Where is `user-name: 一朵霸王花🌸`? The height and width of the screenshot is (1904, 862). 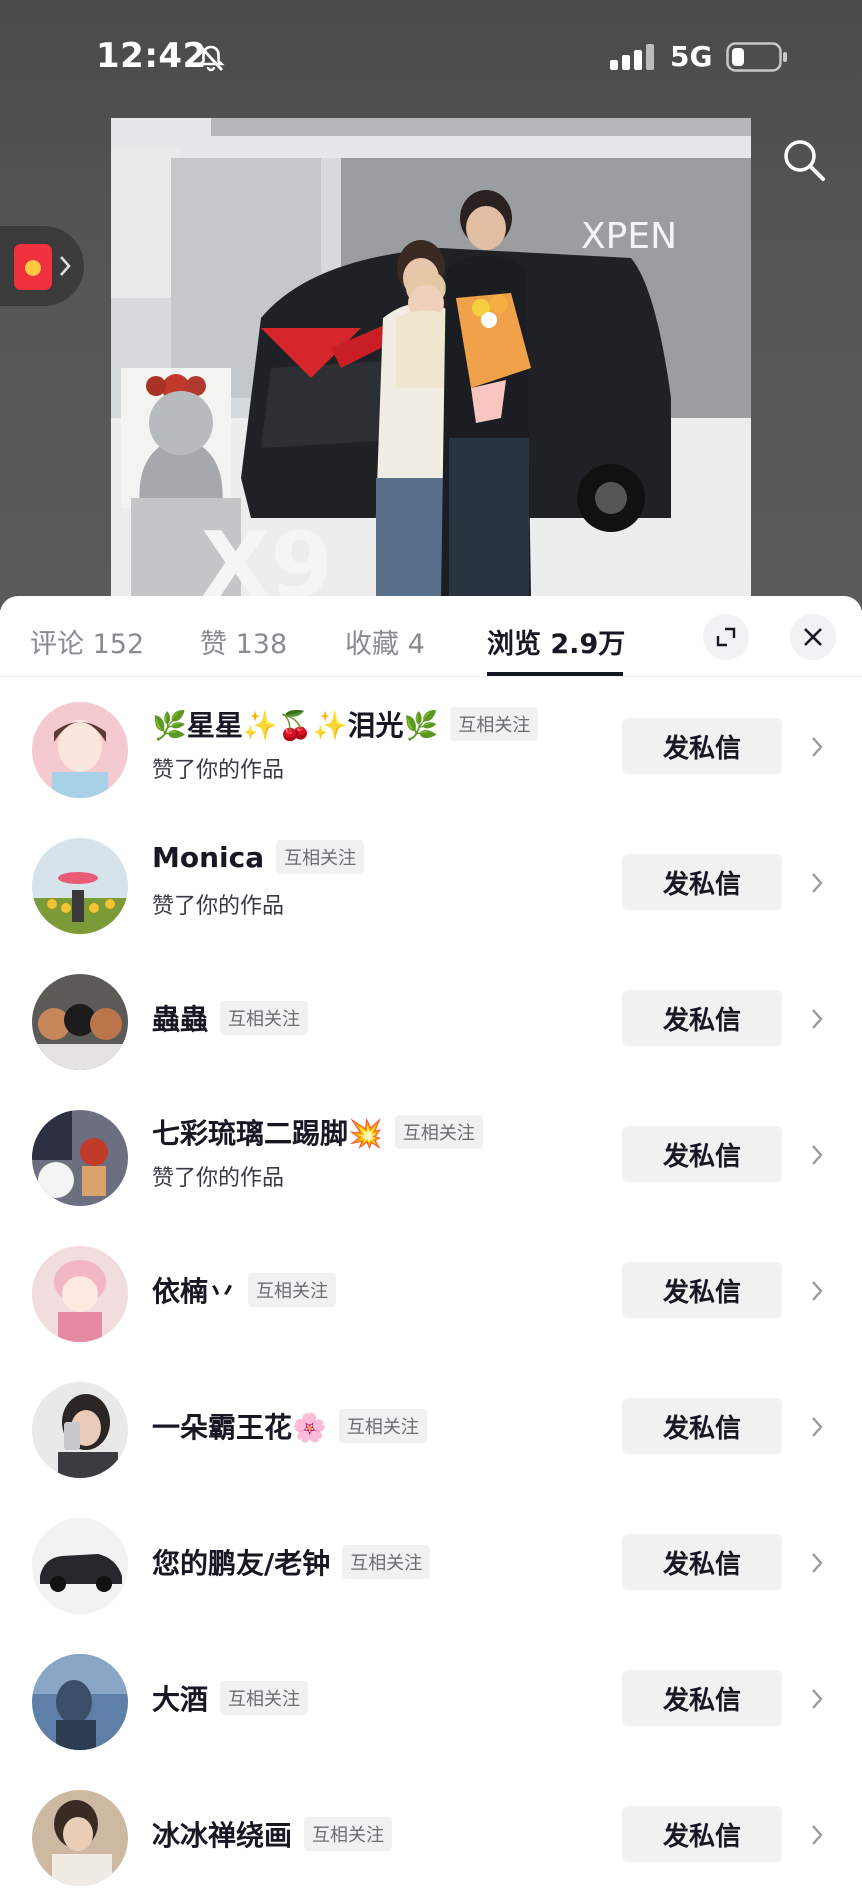 user-name: 一朵霸王花🌸 is located at coordinates (239, 1427).